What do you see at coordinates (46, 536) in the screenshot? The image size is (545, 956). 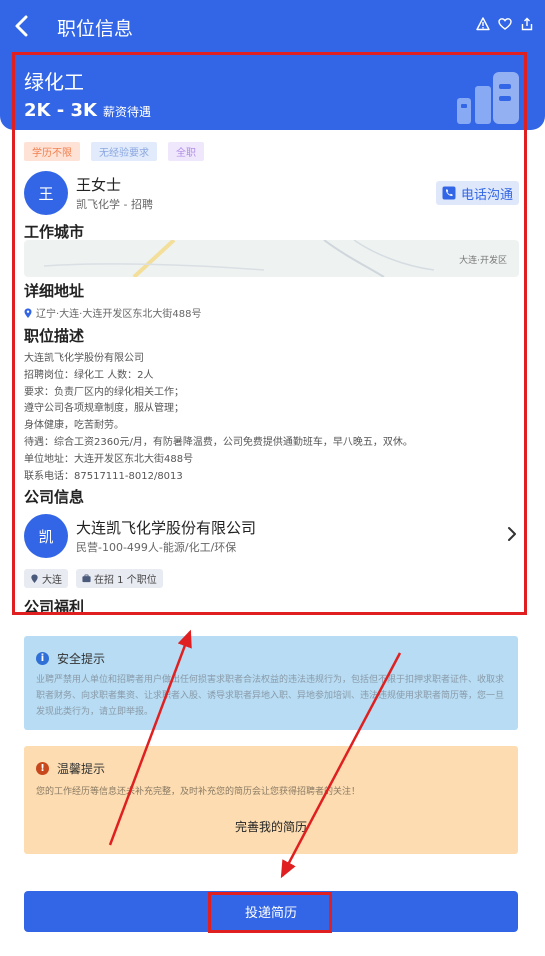 I see `company-avatar: 凯` at bounding box center [46, 536].